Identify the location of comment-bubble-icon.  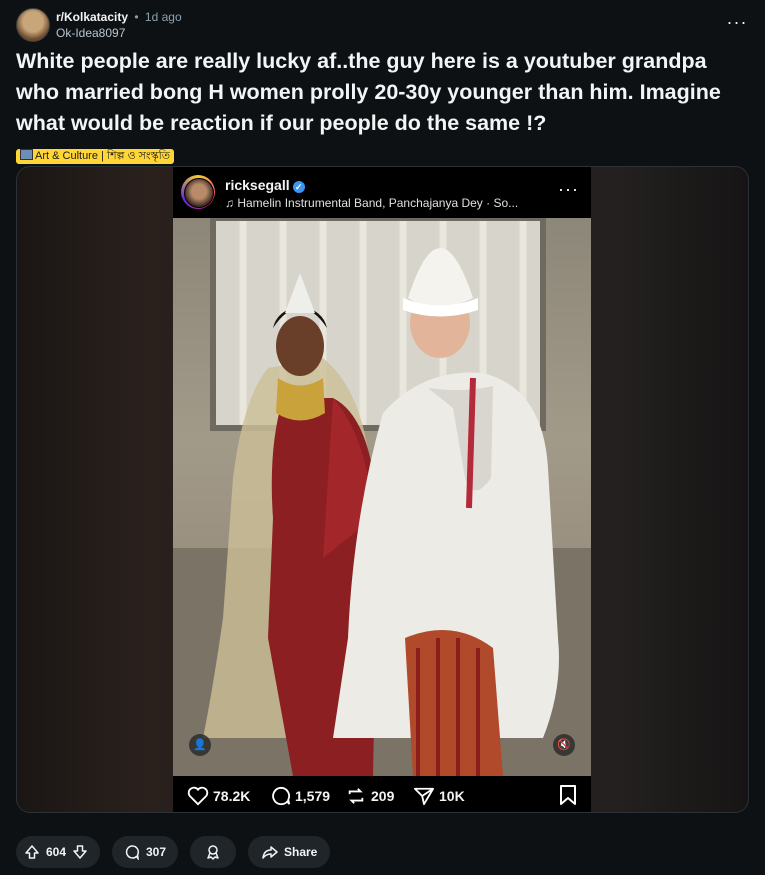
(281, 796).